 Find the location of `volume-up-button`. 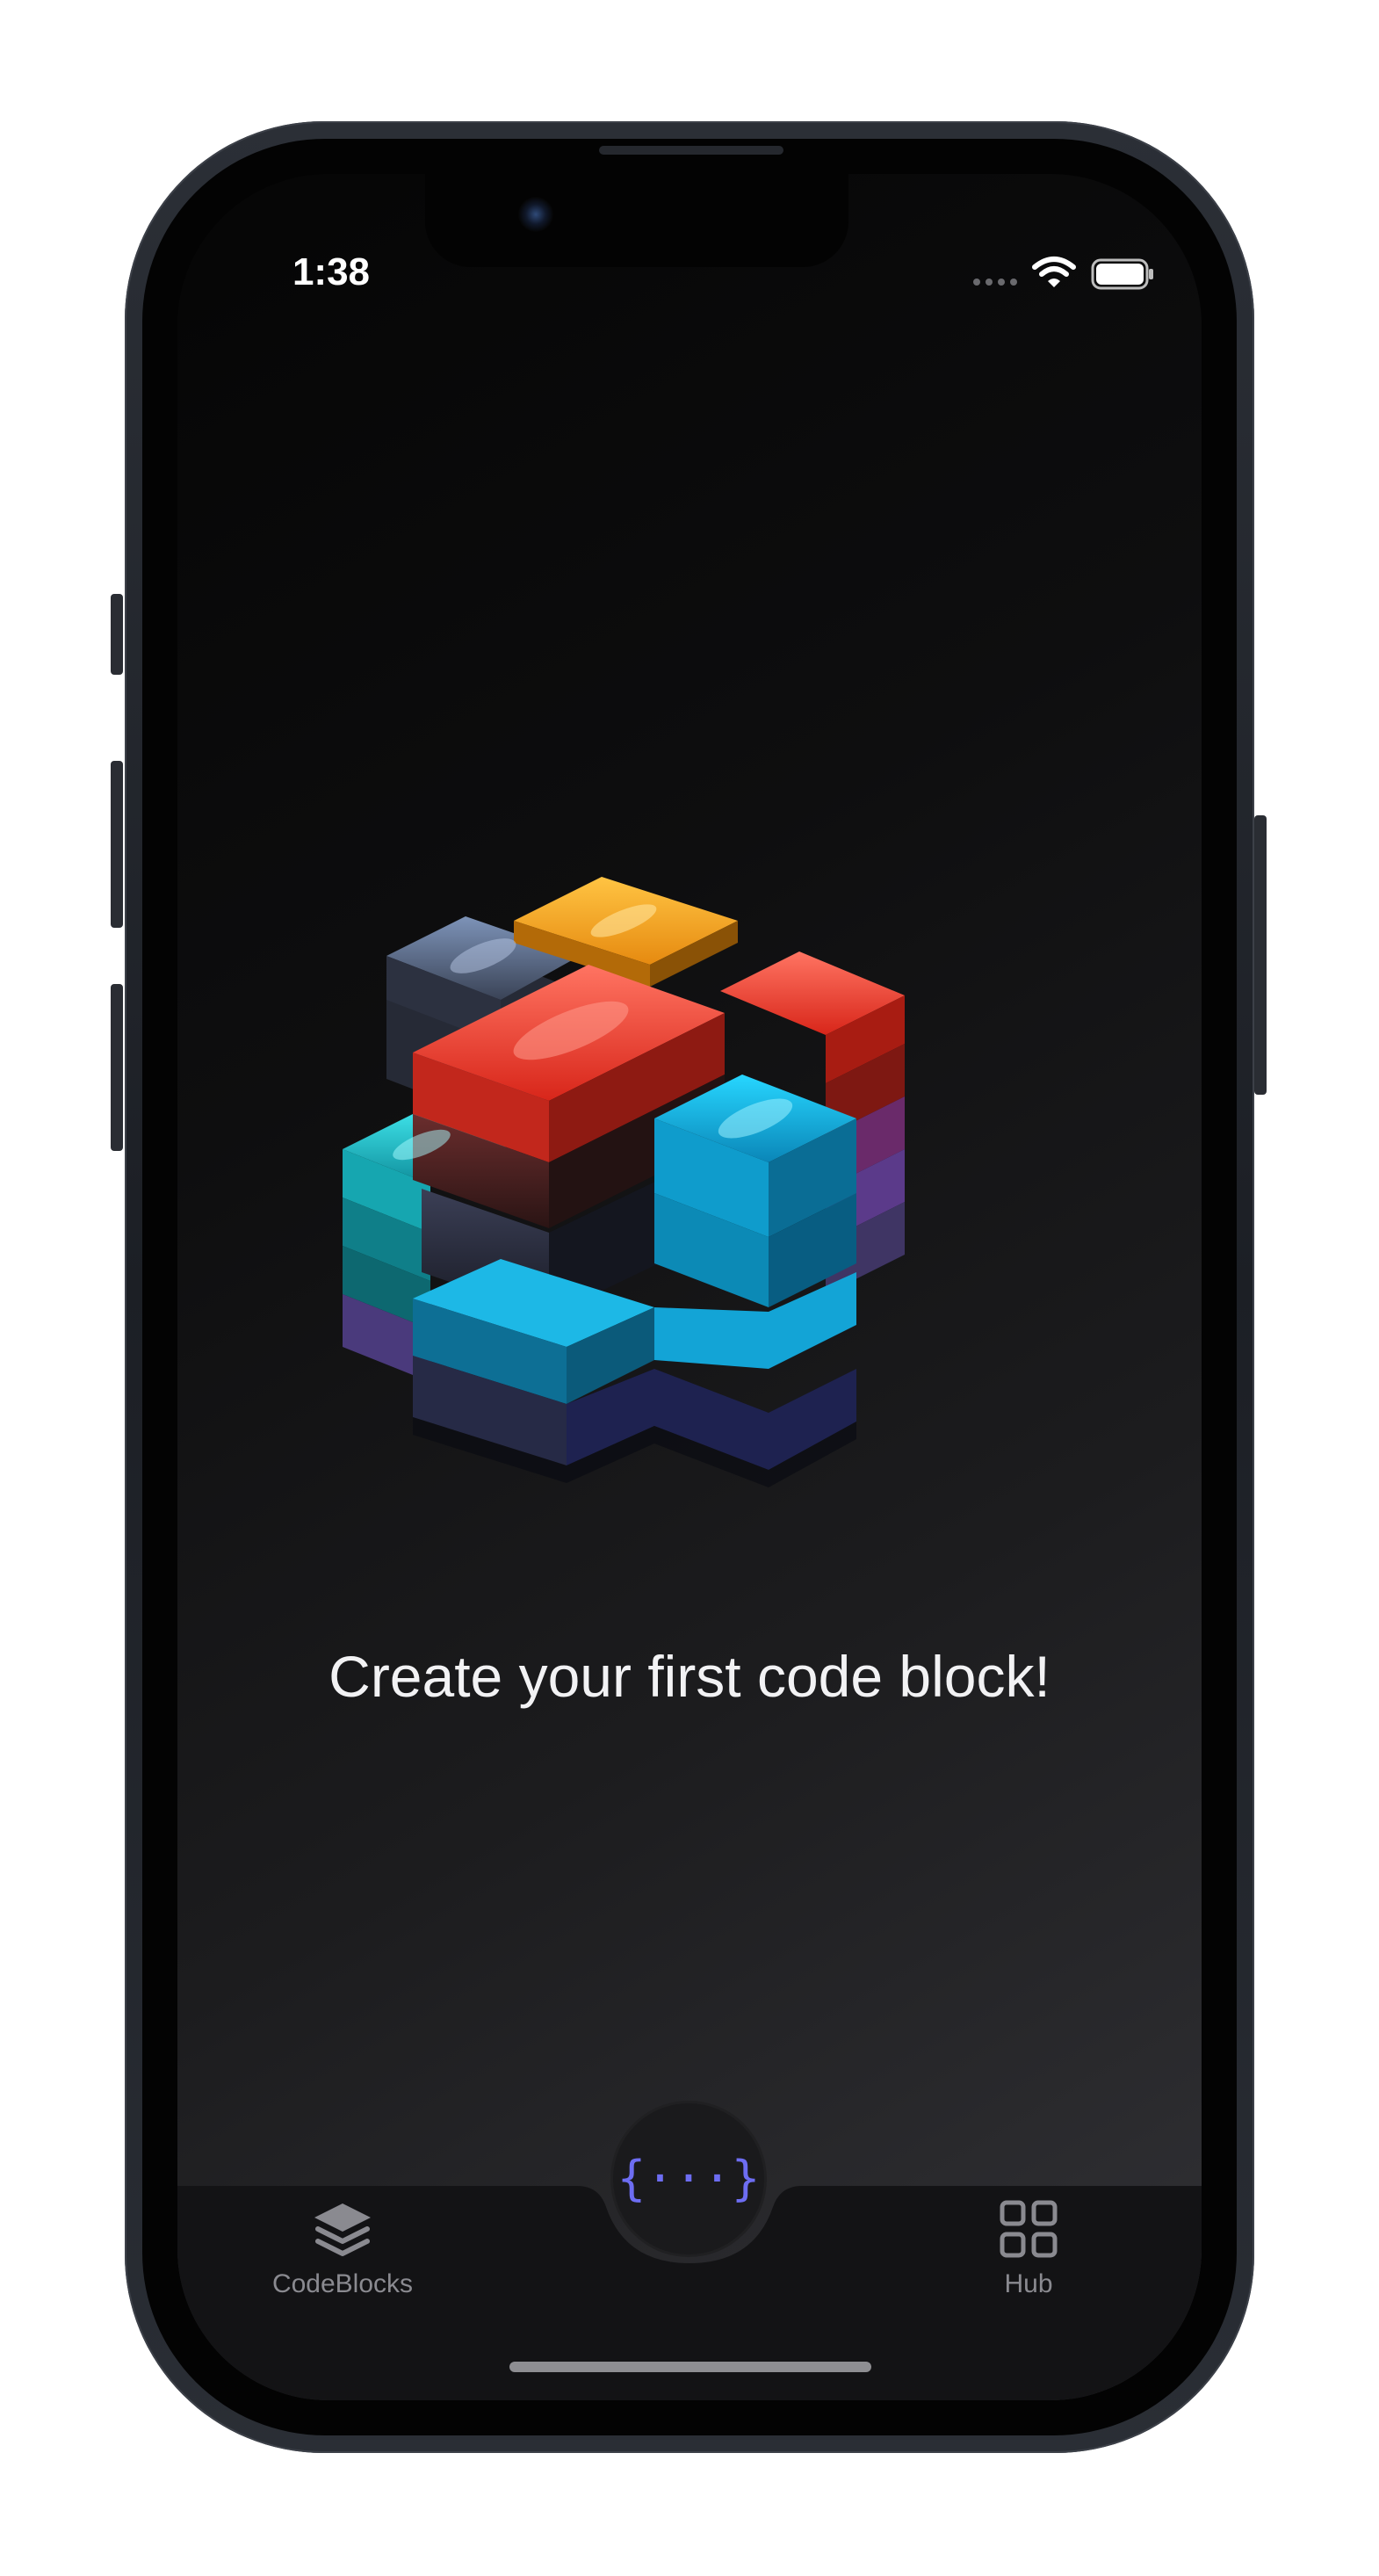

volume-up-button is located at coordinates (117, 844).